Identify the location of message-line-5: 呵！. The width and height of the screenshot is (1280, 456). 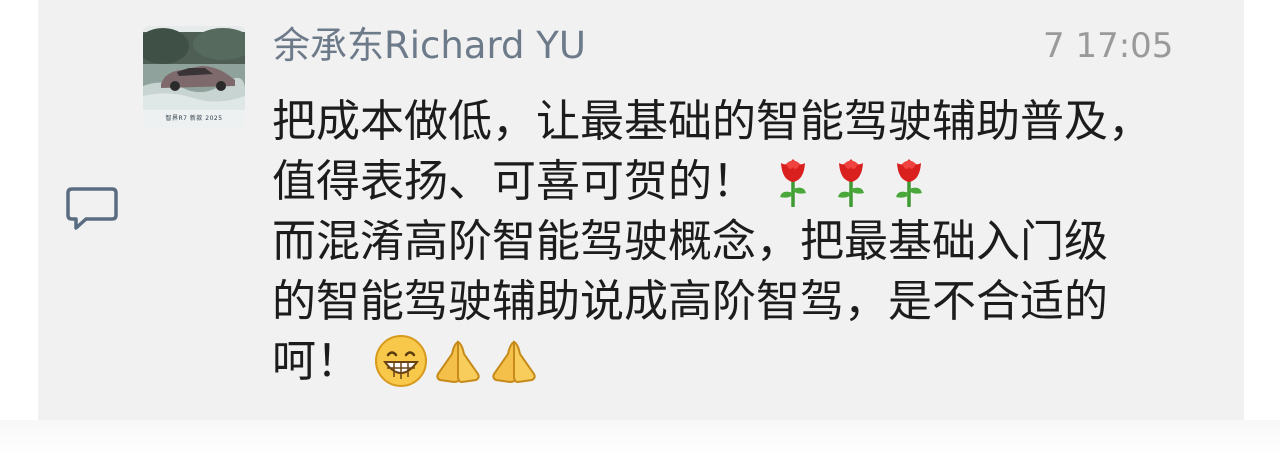
(752, 362).